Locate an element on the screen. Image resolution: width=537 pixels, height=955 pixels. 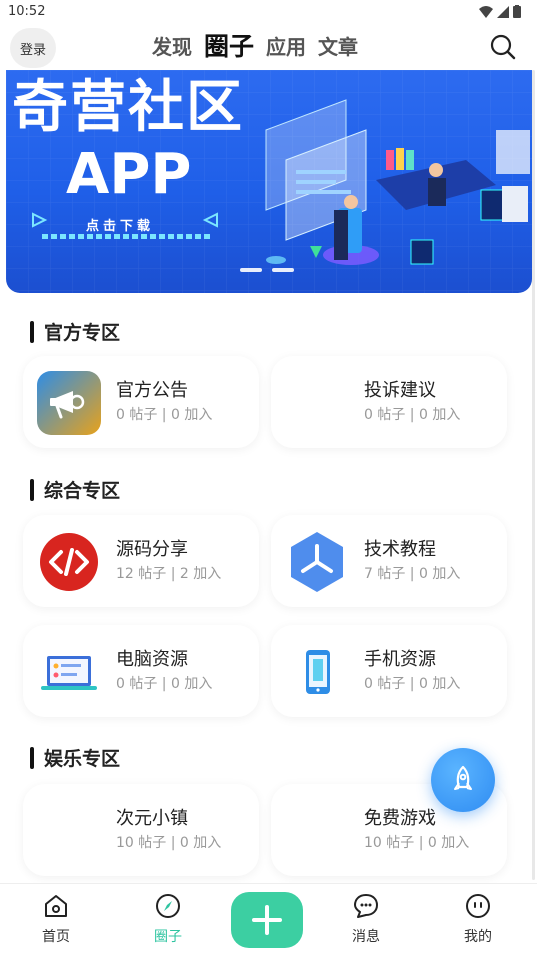
tab-articles: 文章 is located at coordinates (338, 47).